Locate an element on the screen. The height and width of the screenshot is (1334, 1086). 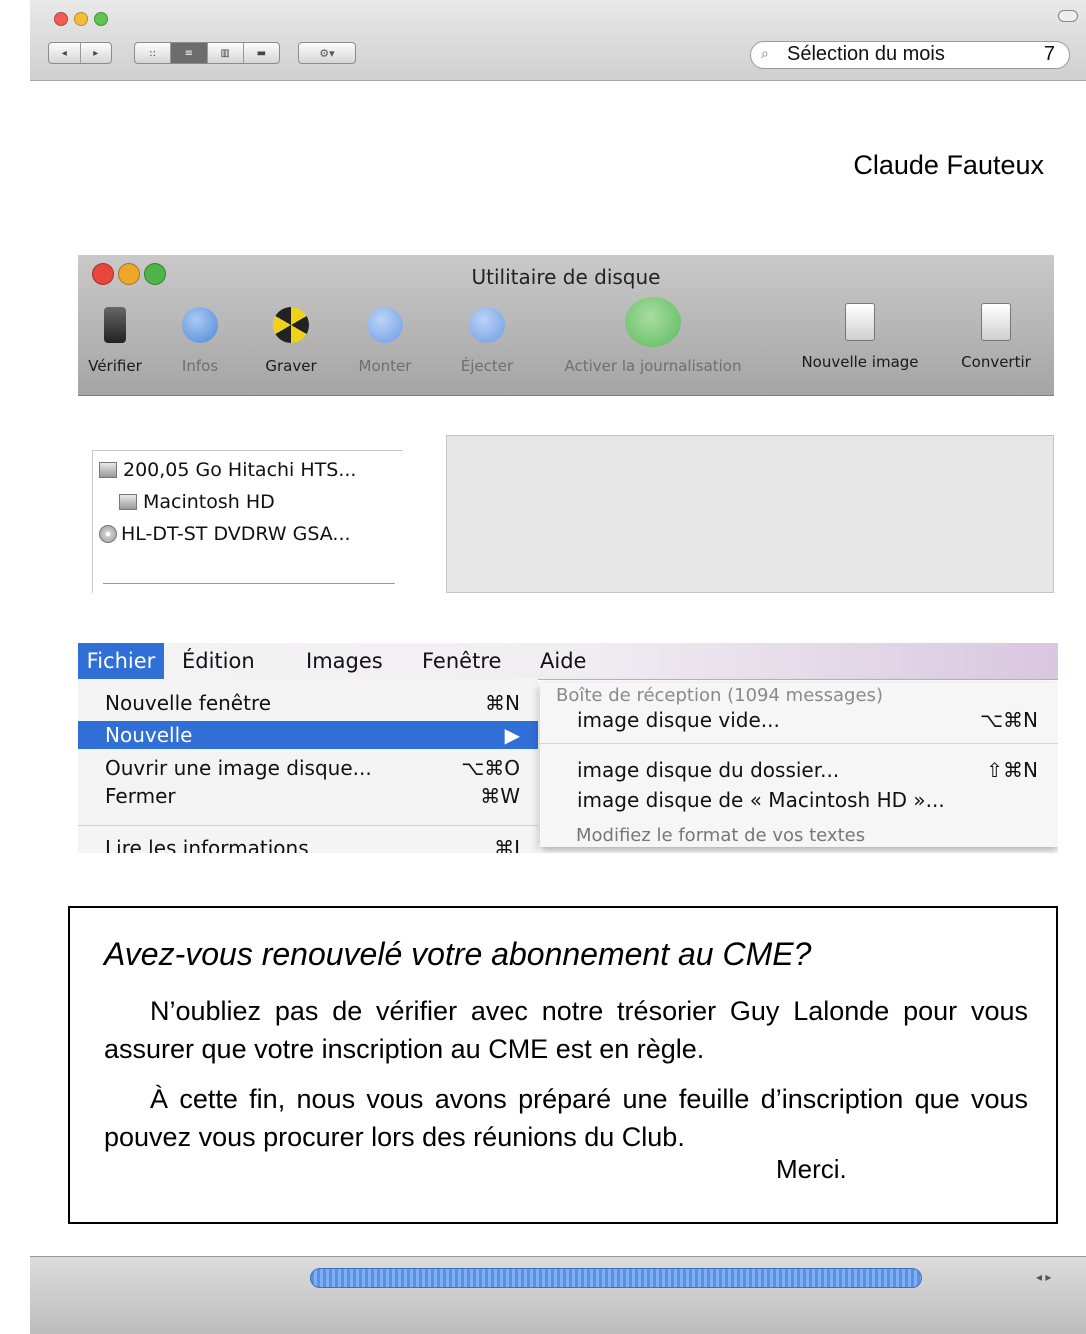
disk-utility-title: Utilitaire de disque is located at coordinates (566, 277).